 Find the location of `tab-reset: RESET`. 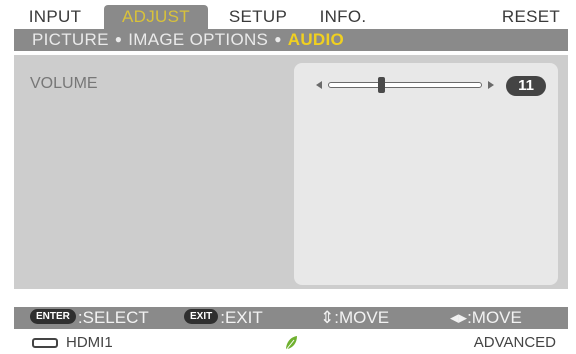

tab-reset: RESET is located at coordinates (531, 17).